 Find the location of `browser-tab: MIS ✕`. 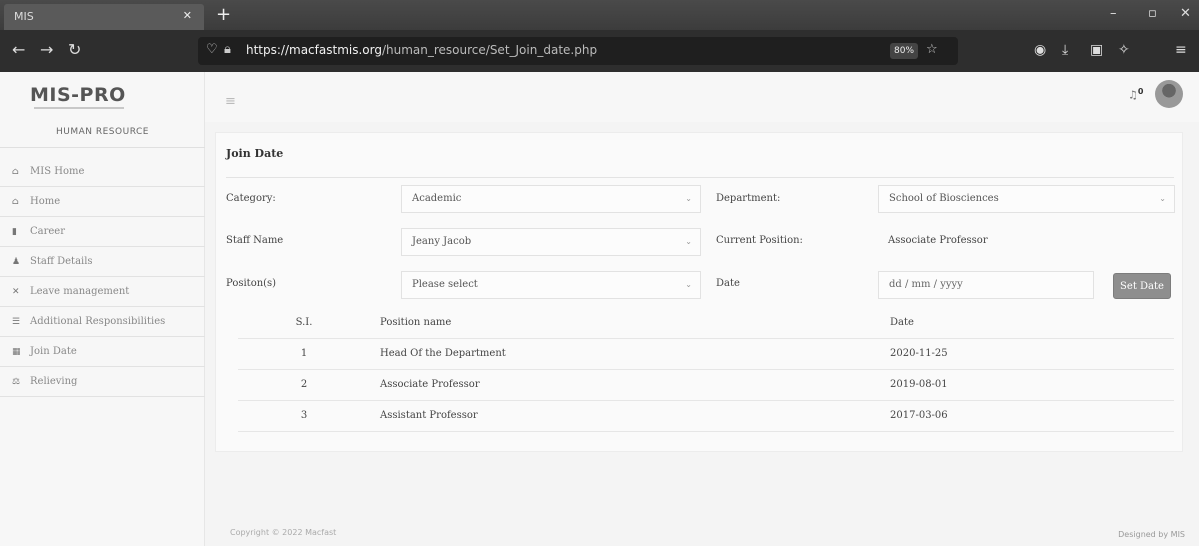

browser-tab: MIS ✕ is located at coordinates (104, 17).